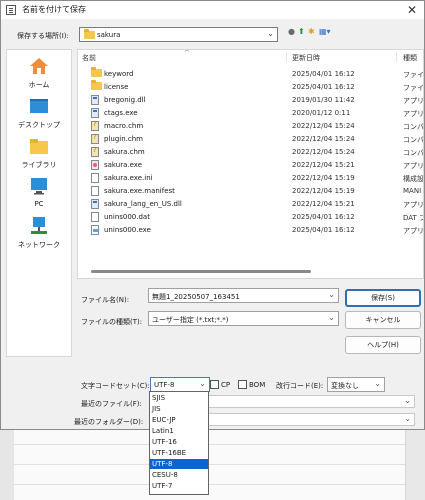  What do you see at coordinates (109, 35) in the screenshot?
I see `location-value: sakura` at bounding box center [109, 35].